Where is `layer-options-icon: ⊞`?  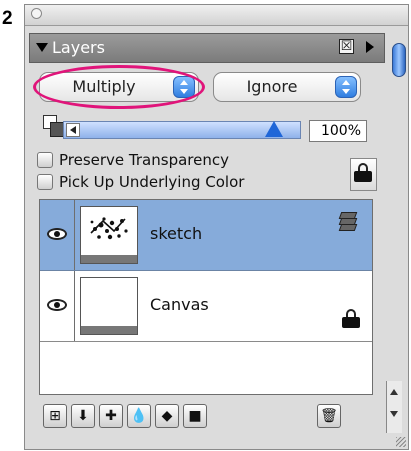
layer-options-icon: ⊞ is located at coordinates (55, 416).